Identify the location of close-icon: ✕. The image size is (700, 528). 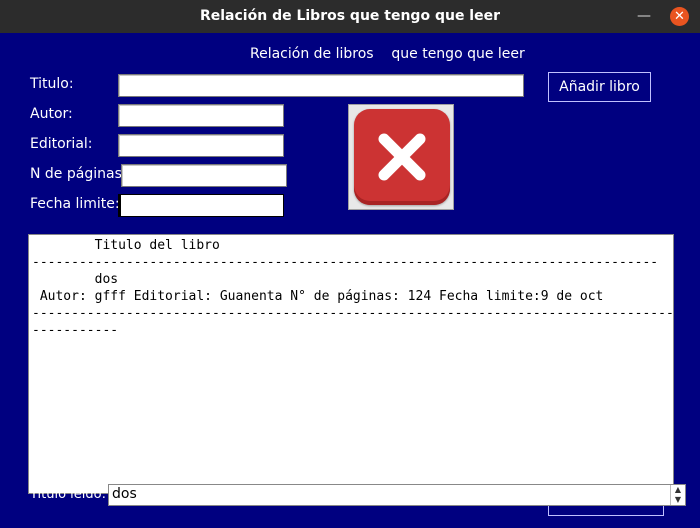
(679, 16).